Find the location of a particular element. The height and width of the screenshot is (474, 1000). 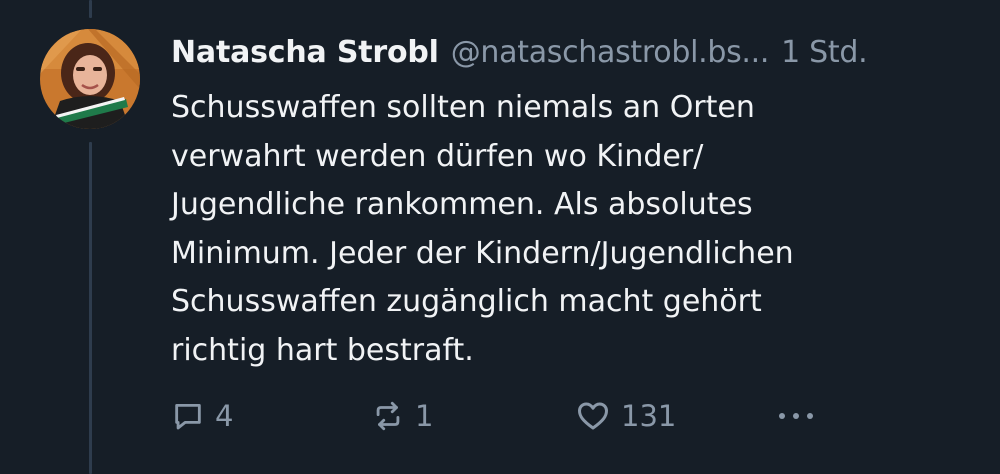

post-text-line: Schusswaffen sollten niemals an Orten is located at coordinates (463, 107).